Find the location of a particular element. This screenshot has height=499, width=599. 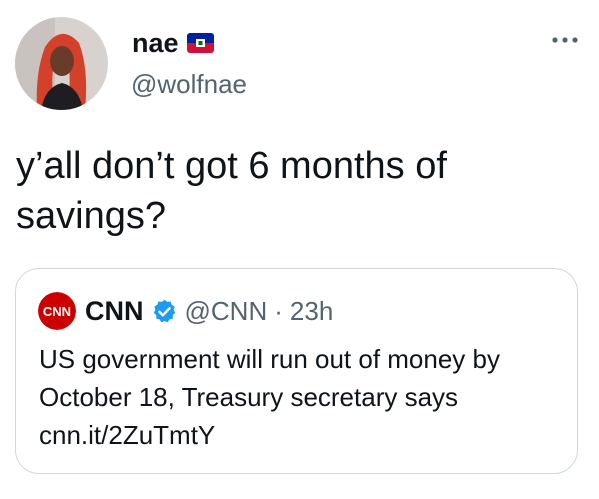

haiti-flag-icon is located at coordinates (200, 43).